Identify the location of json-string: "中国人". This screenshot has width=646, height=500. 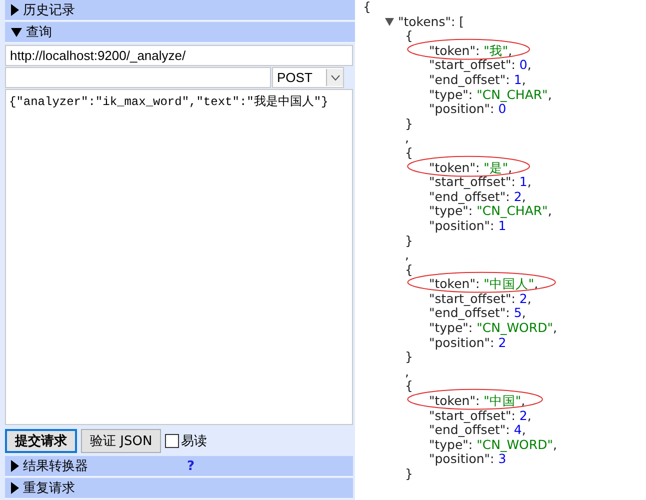
(509, 284).